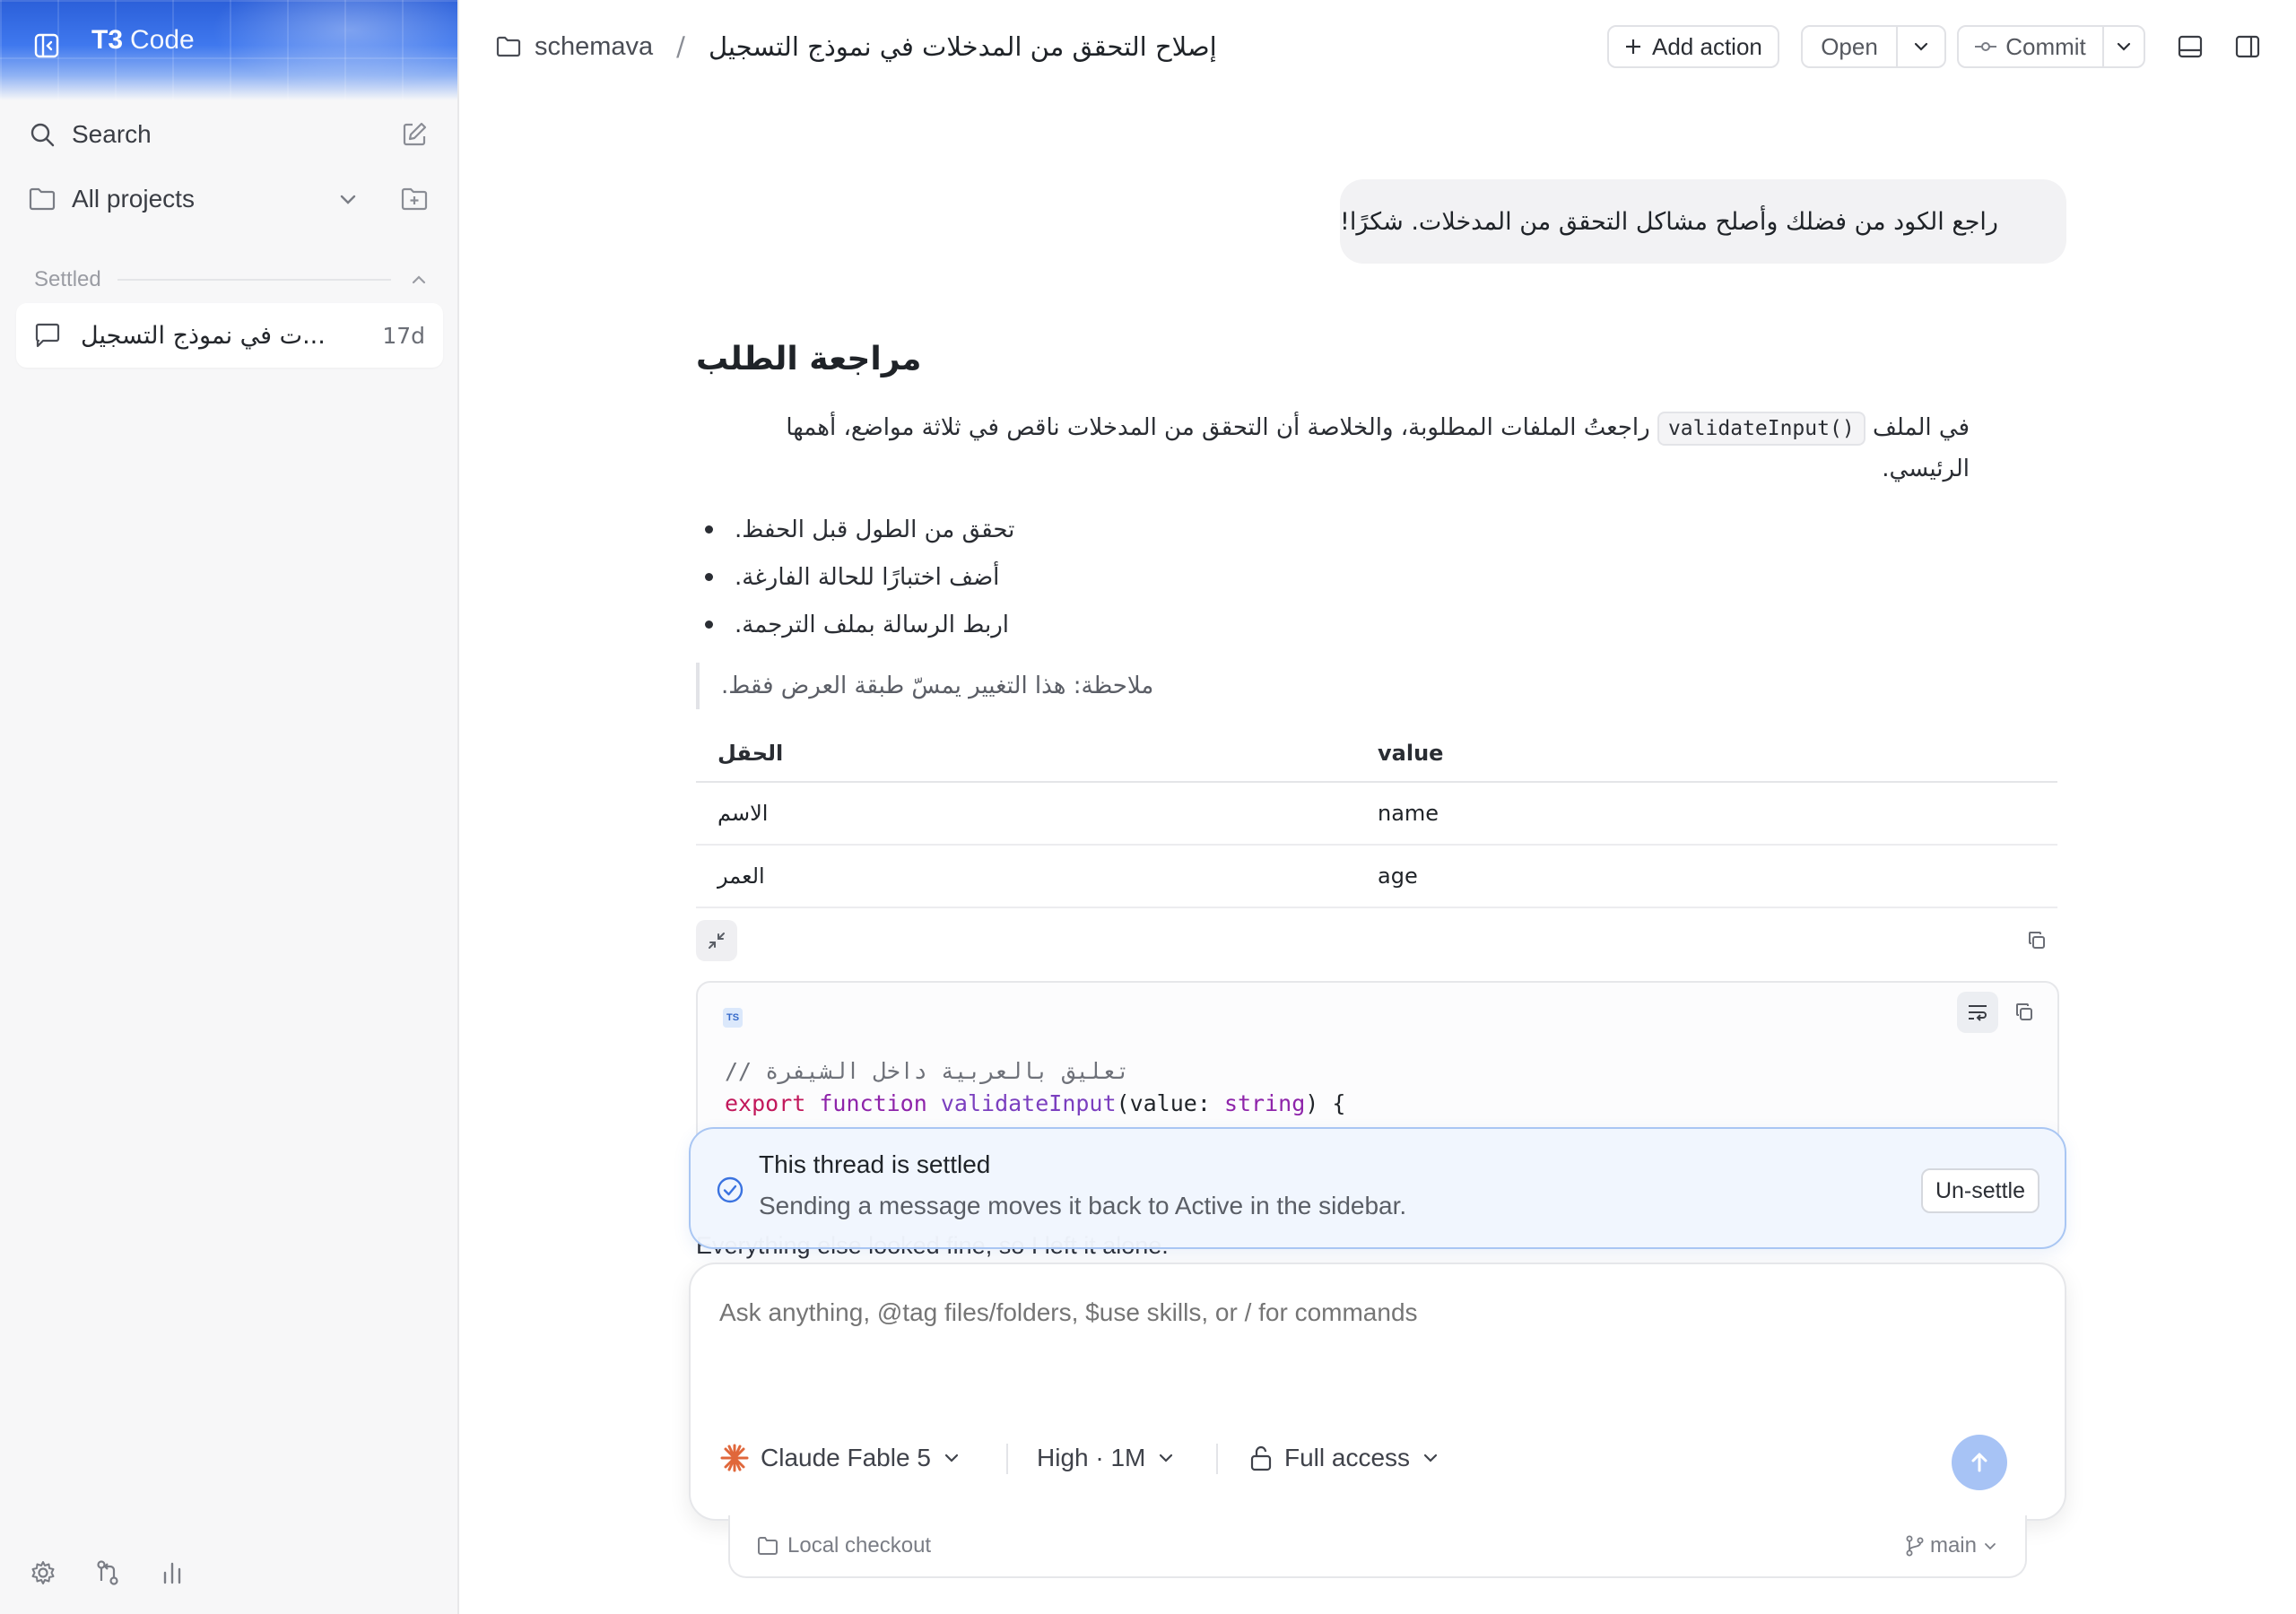 Image resolution: width=2296 pixels, height=1614 pixels. What do you see at coordinates (231, 279) in the screenshot?
I see `section-settled: Settled` at bounding box center [231, 279].